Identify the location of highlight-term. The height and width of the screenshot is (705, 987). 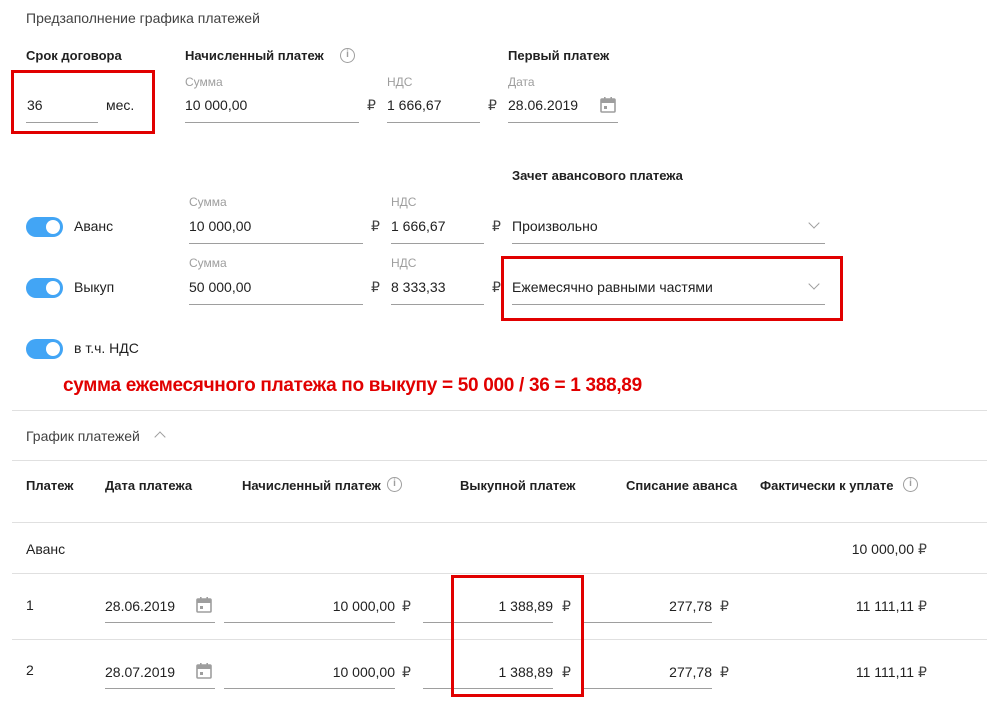
(83, 102).